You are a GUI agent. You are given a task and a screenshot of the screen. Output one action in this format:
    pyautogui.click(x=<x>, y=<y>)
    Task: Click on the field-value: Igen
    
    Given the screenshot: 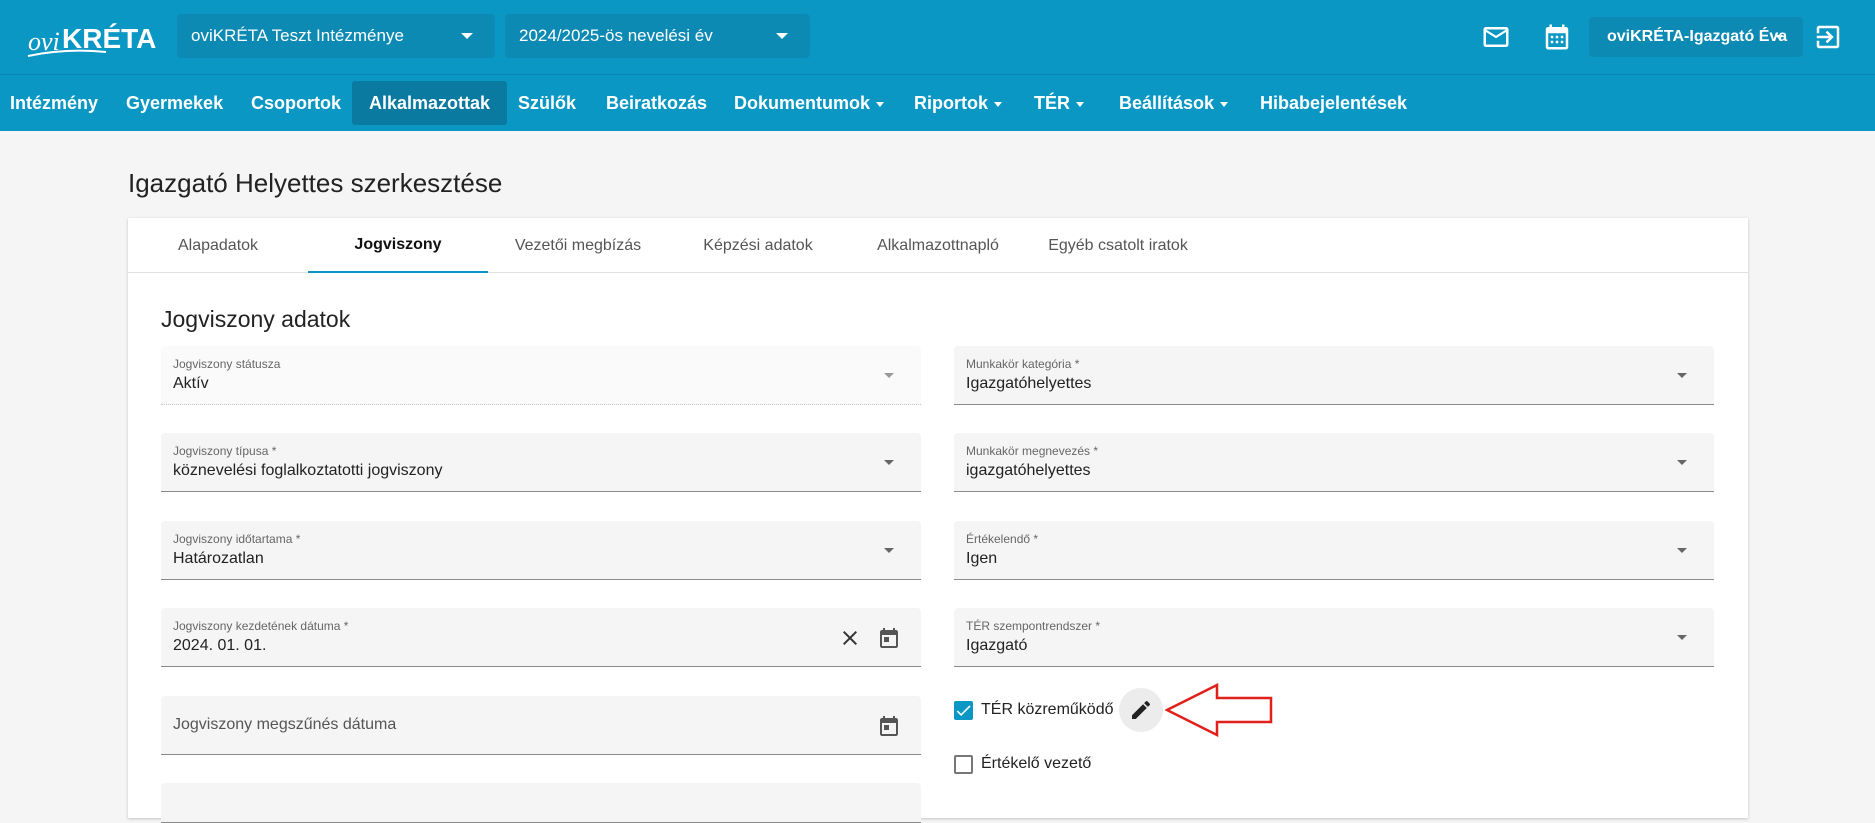 What is the action you would take?
    pyautogui.click(x=982, y=558)
    